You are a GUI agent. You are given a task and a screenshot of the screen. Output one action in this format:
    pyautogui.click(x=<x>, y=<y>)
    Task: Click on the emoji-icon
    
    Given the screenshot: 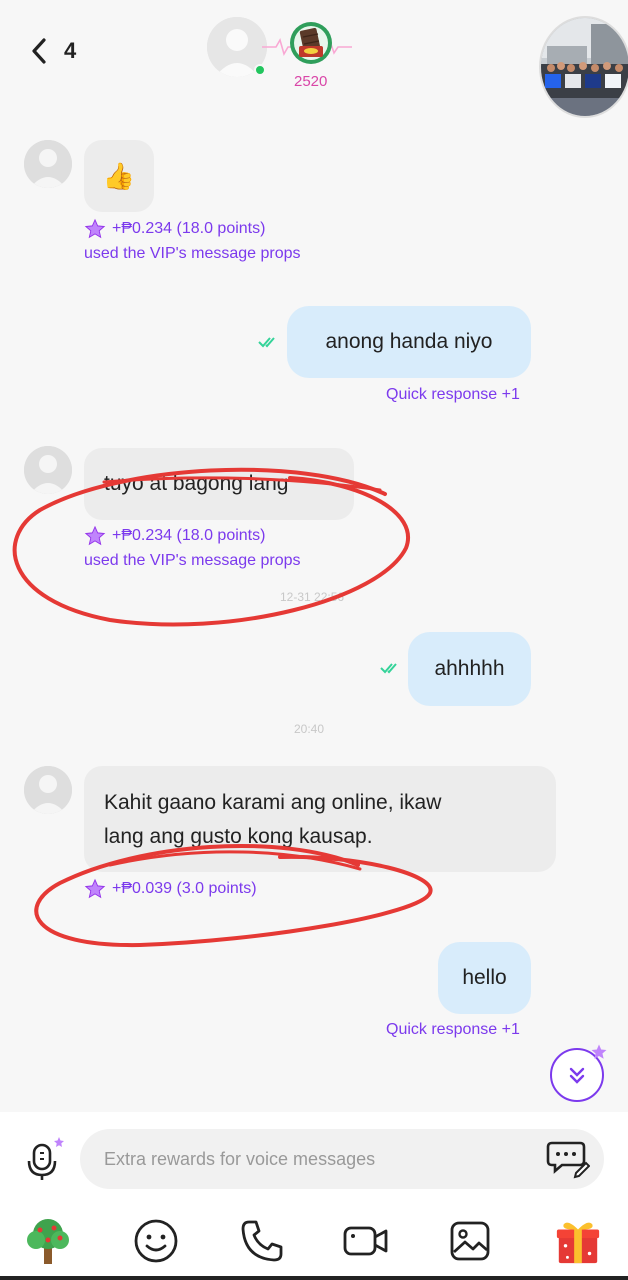 What is the action you would take?
    pyautogui.click(x=156, y=1241)
    